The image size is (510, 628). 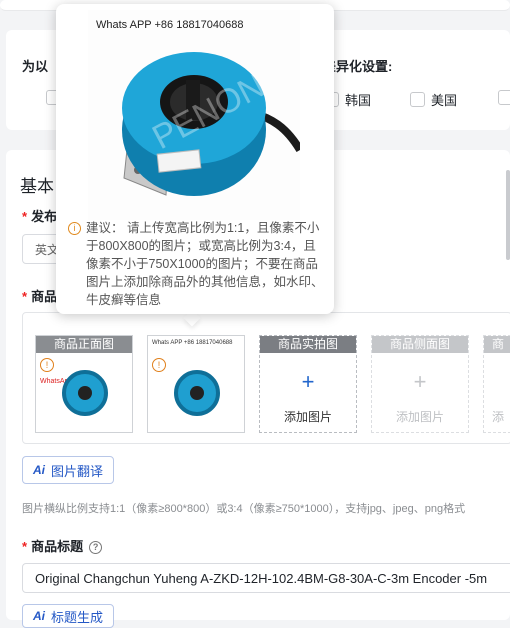 I want to click on image-slot-2: Whats APP +86 18817040688 !, so click(x=196, y=384).